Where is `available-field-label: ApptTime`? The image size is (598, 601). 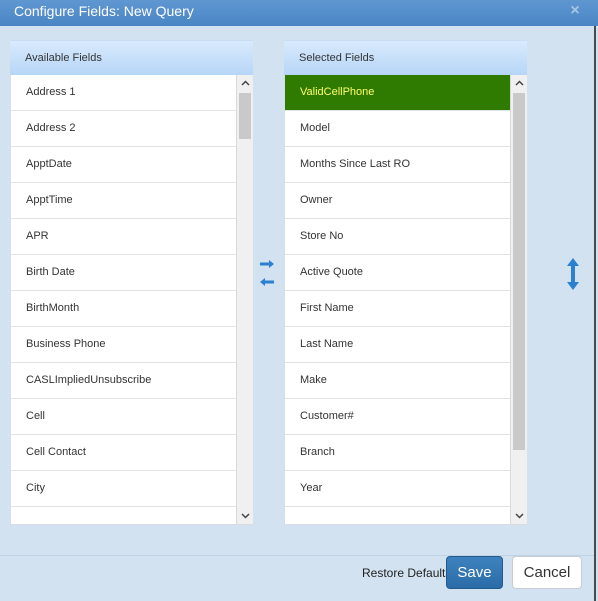 available-field-label: ApptTime is located at coordinates (49, 200).